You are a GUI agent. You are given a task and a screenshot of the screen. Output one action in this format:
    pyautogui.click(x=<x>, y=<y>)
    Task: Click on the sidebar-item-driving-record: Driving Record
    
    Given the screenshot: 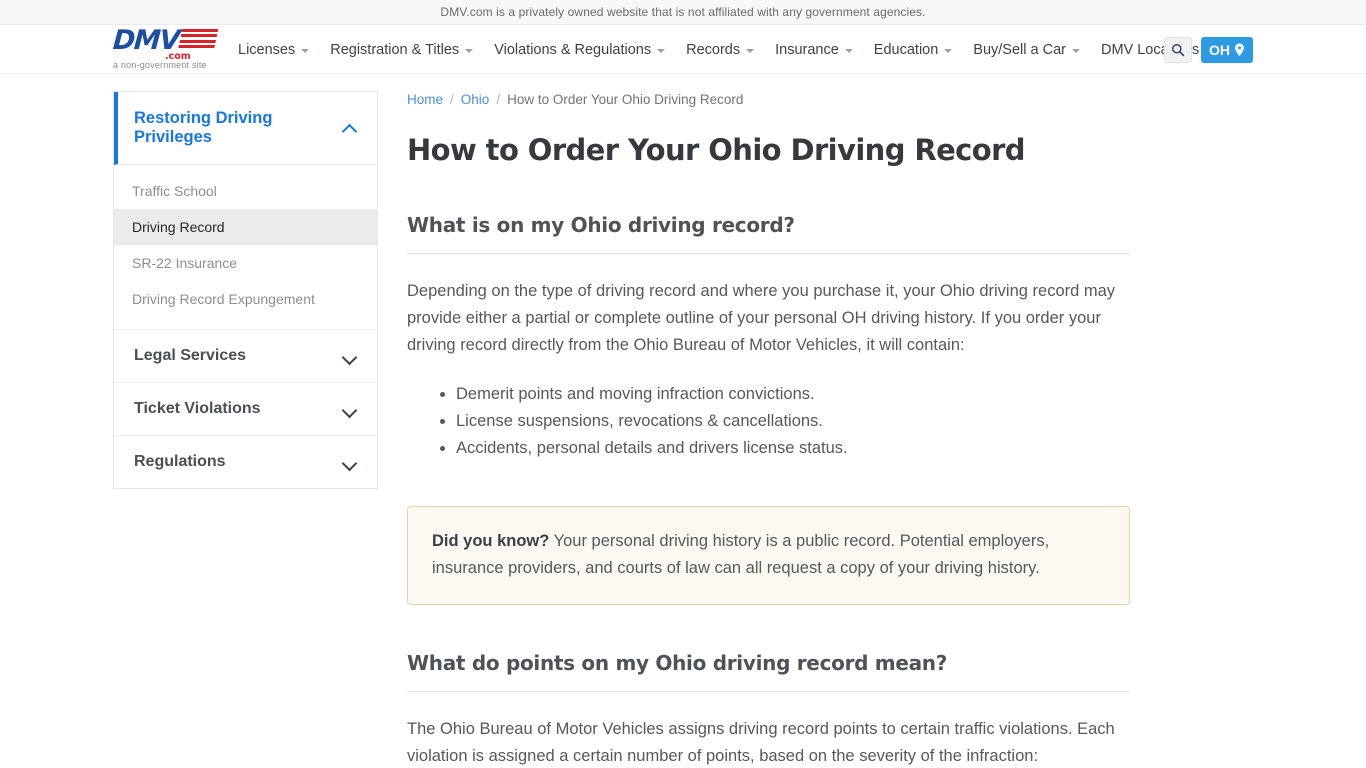 What is the action you would take?
    pyautogui.click(x=245, y=227)
    